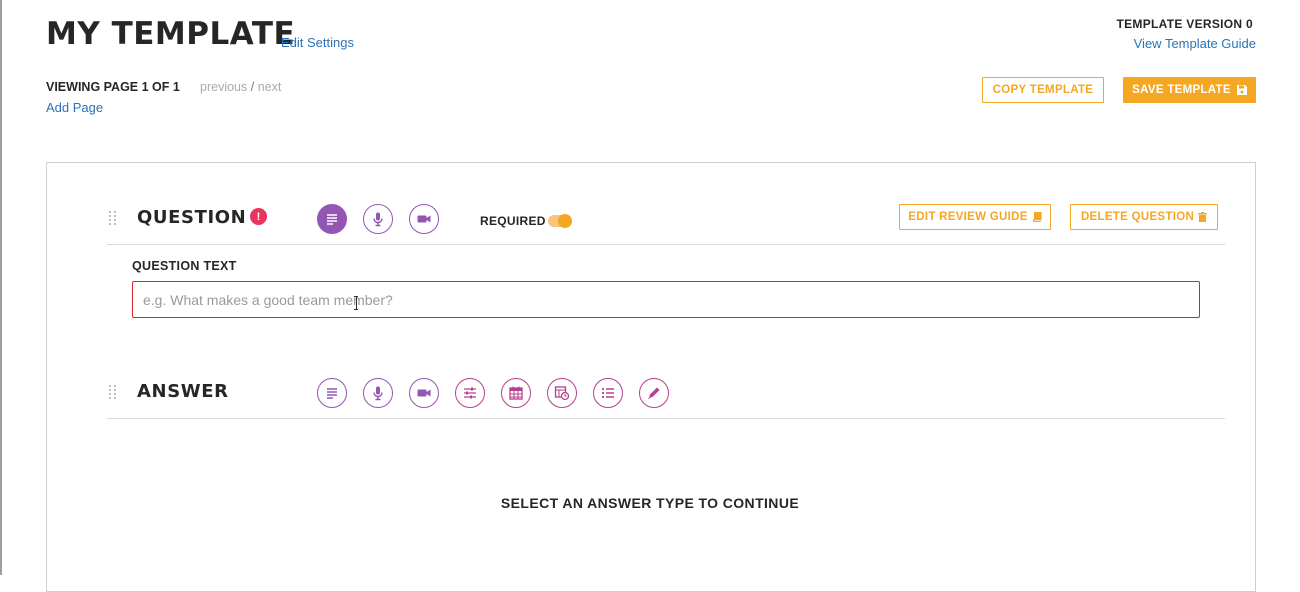 Image resolution: width=1300 pixels, height=592 pixels. Describe the element at coordinates (332, 393) in the screenshot. I see `answer-type-text-icon` at that location.